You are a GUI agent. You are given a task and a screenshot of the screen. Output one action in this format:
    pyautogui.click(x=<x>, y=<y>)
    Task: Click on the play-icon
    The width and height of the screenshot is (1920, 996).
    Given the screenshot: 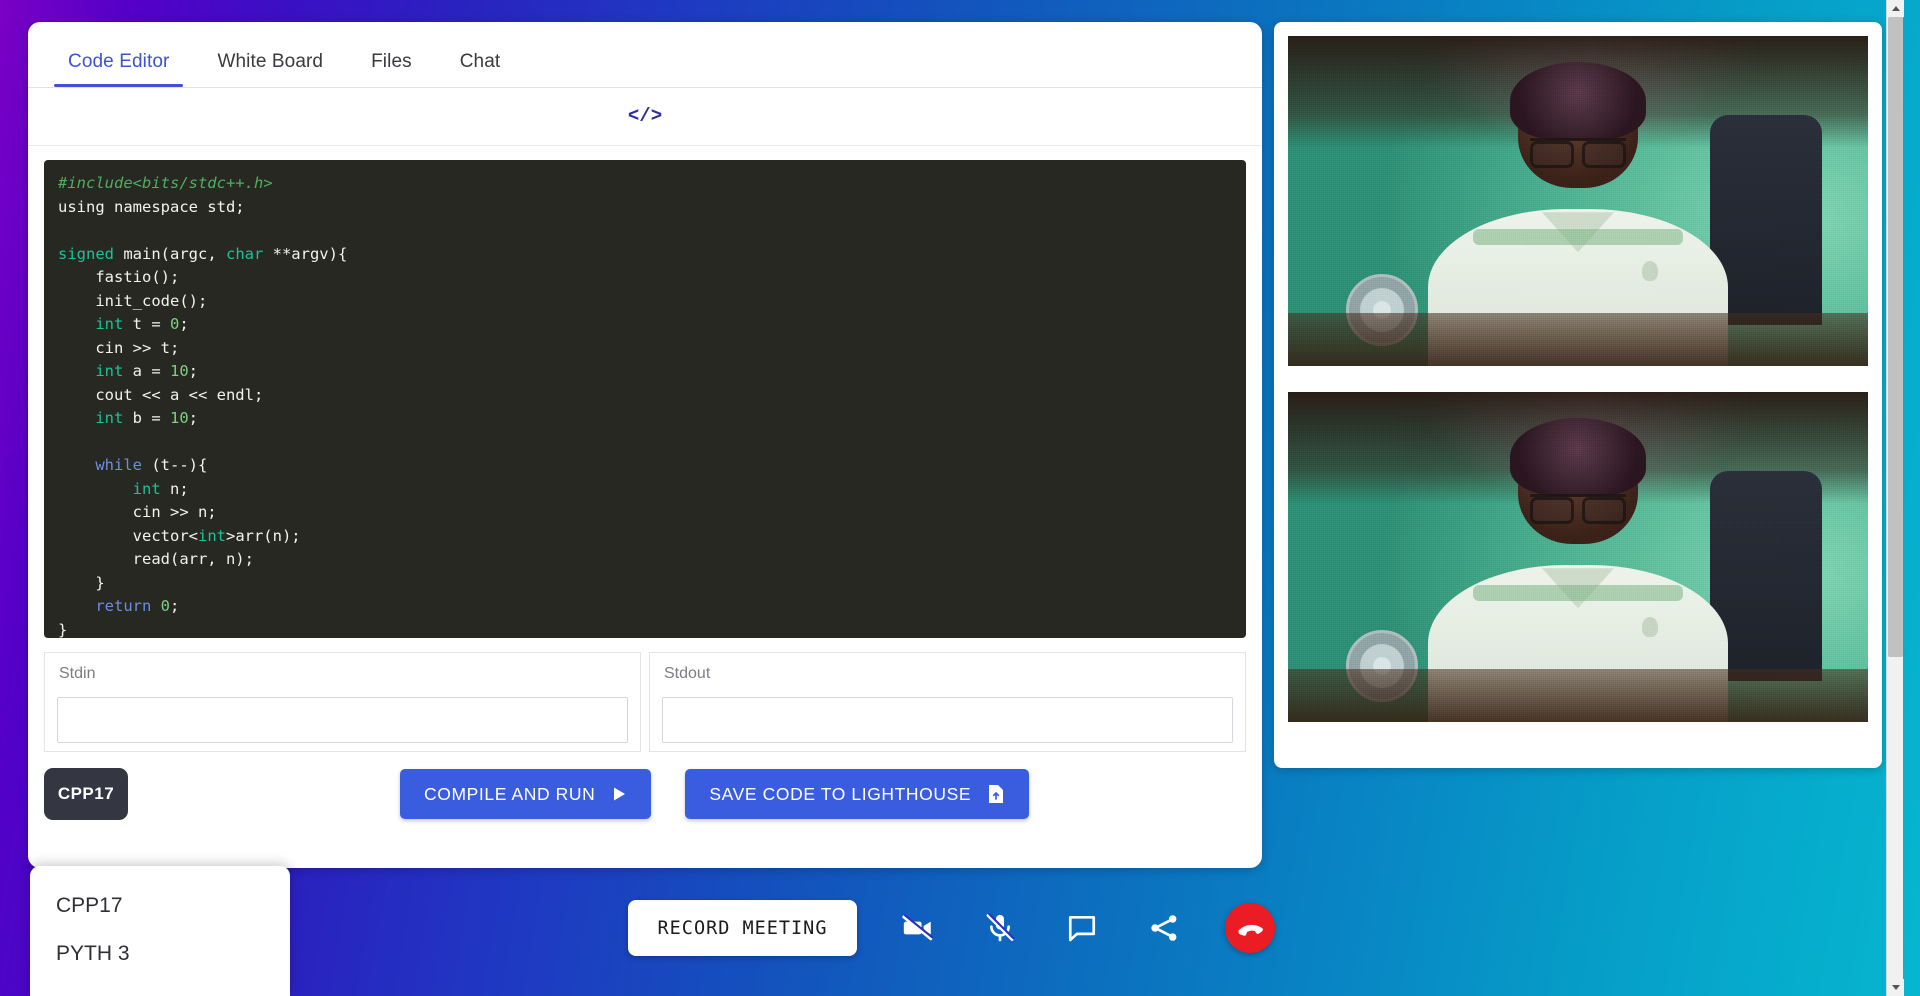 What is the action you would take?
    pyautogui.click(x=619, y=794)
    